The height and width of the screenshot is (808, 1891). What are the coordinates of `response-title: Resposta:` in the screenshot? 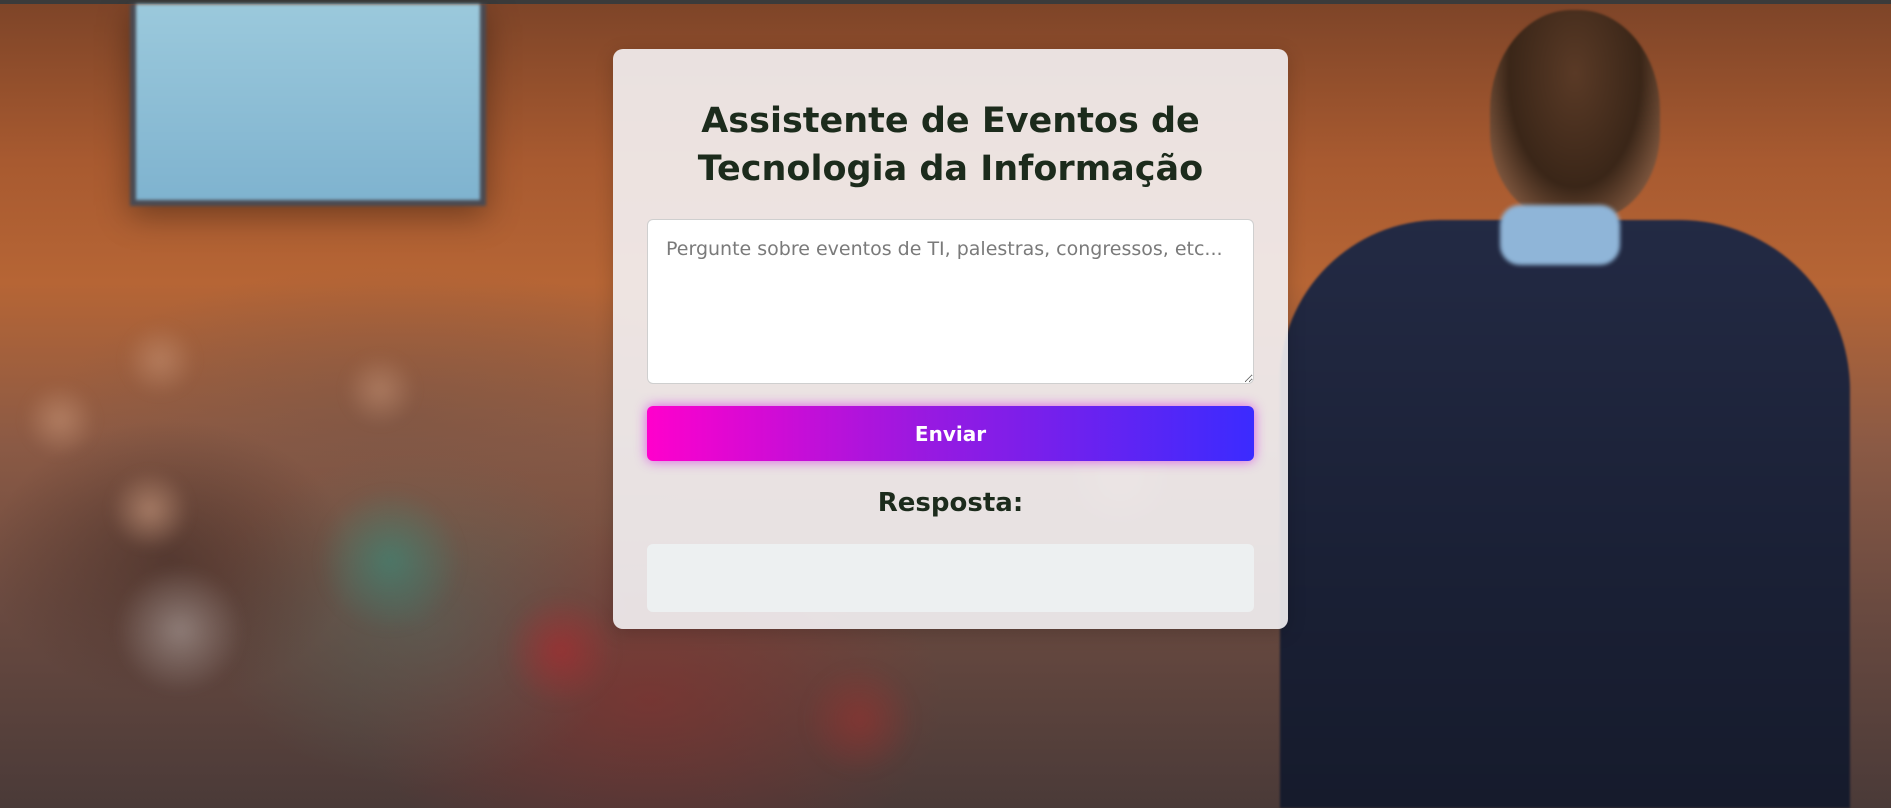 It's located at (950, 503).